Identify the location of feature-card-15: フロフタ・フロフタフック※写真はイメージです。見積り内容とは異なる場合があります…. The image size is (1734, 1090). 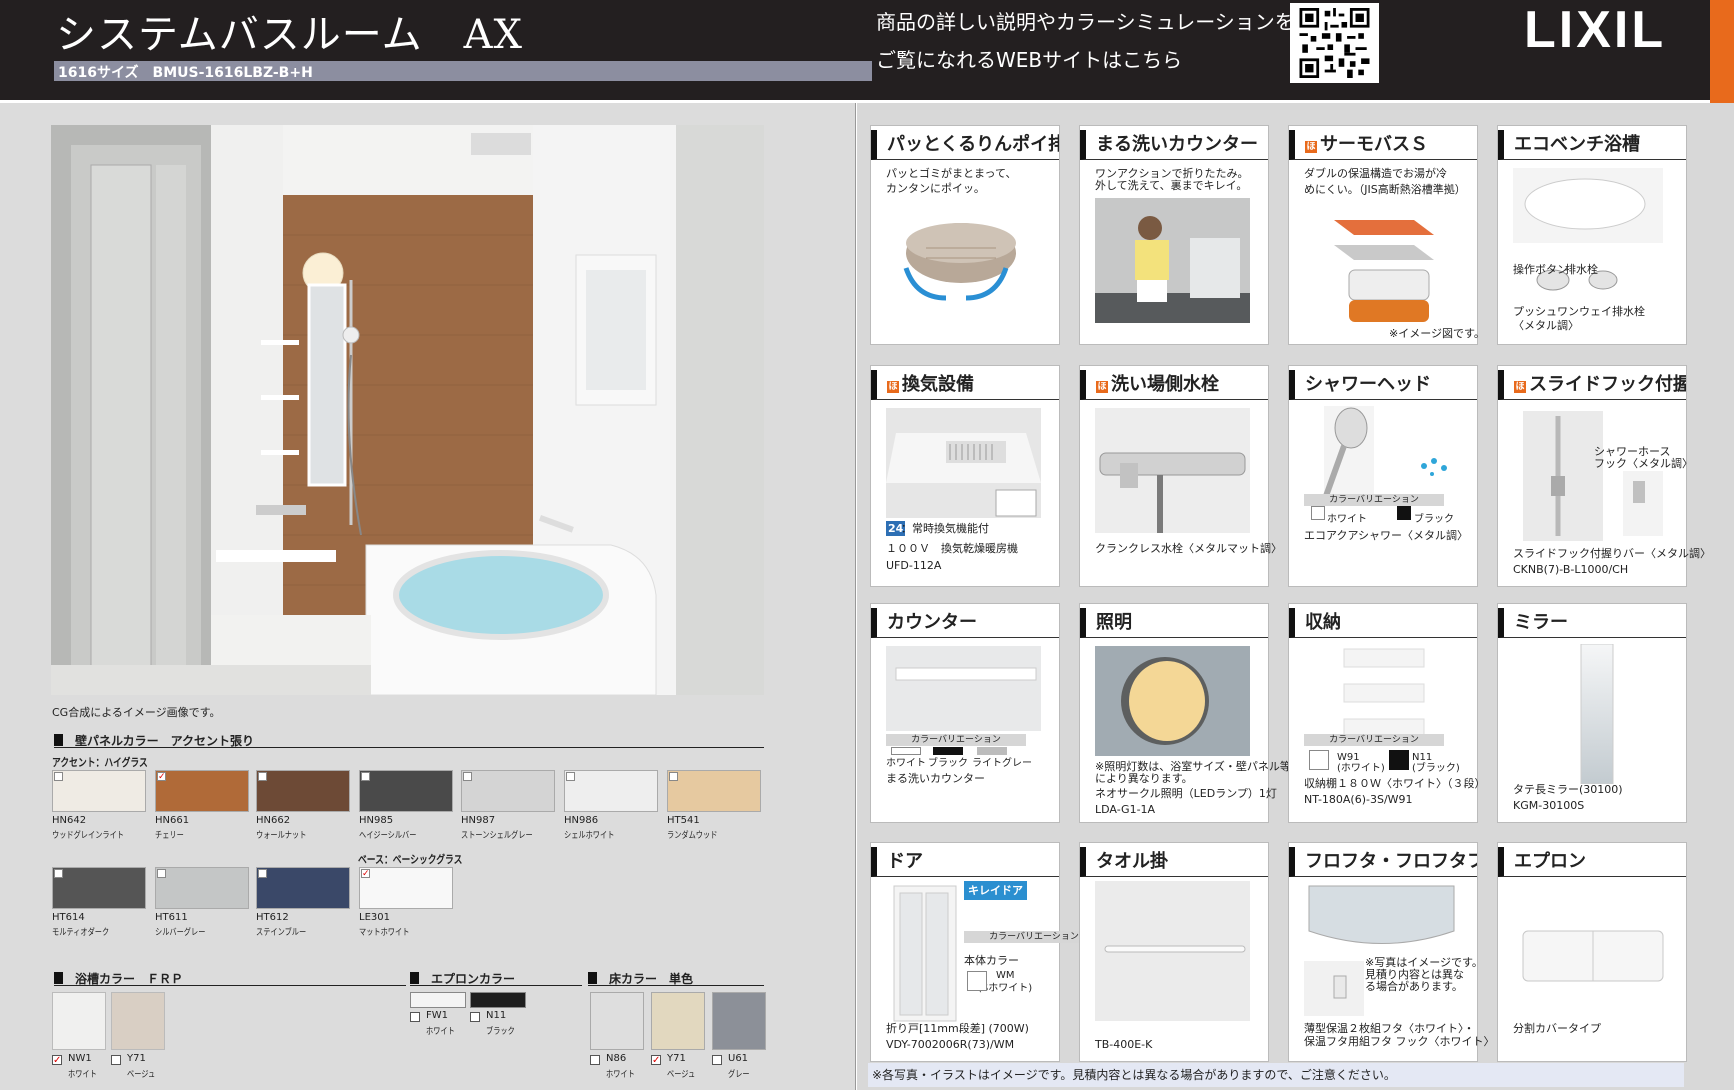
(1391, 952).